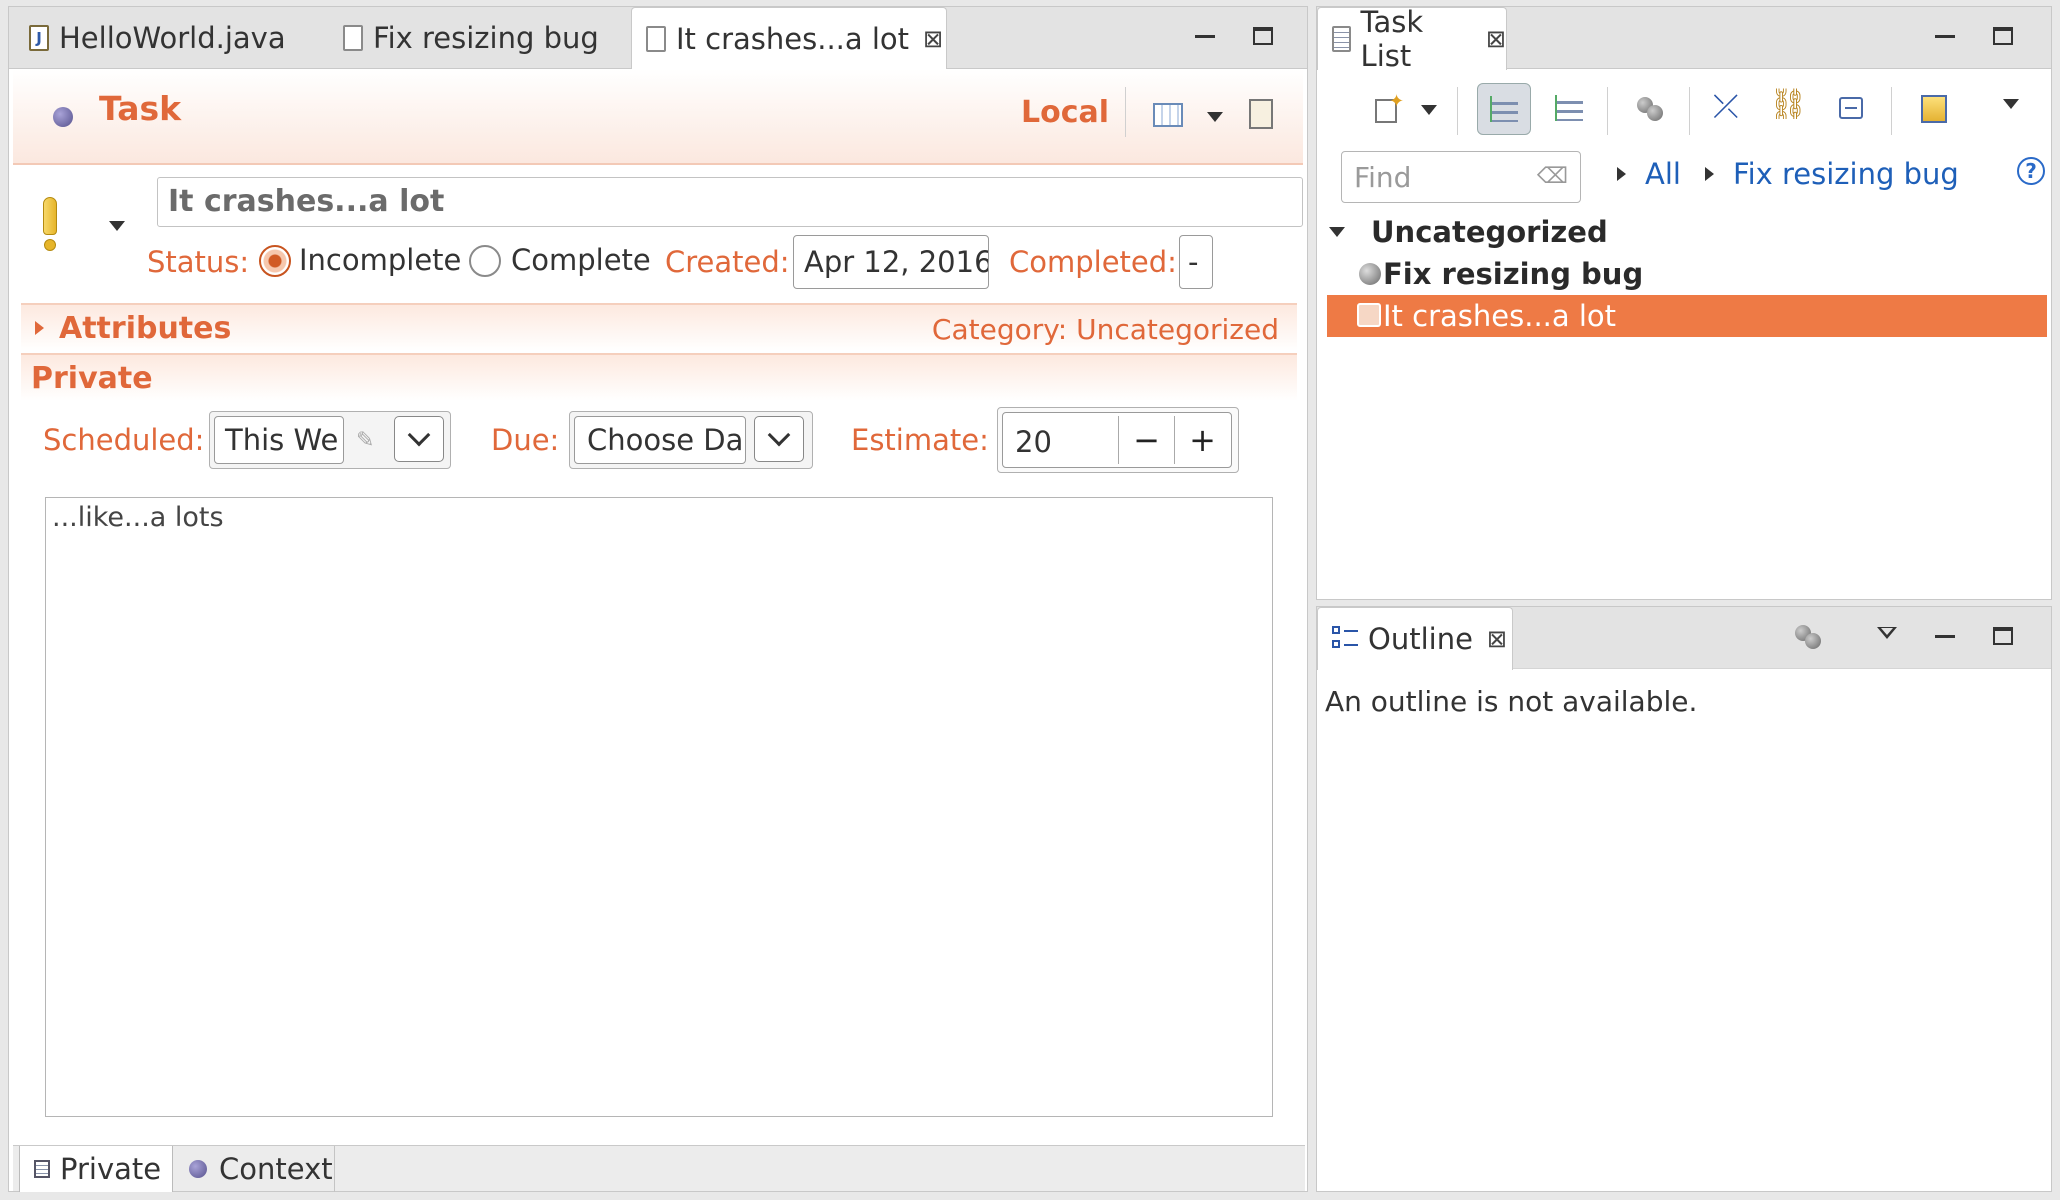 The image size is (2060, 1200). Describe the element at coordinates (1105, 329) in the screenshot. I see `category-label: Category: Uncategorized` at that location.